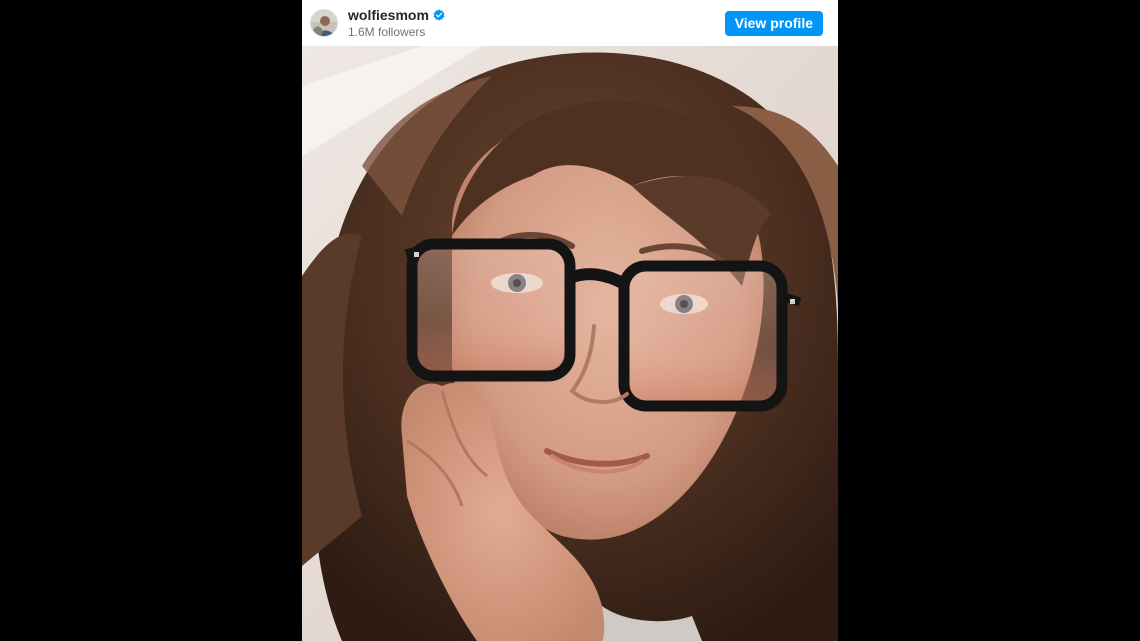 The image size is (1140, 641). I want to click on view-profile-button: View profile, so click(773, 23).